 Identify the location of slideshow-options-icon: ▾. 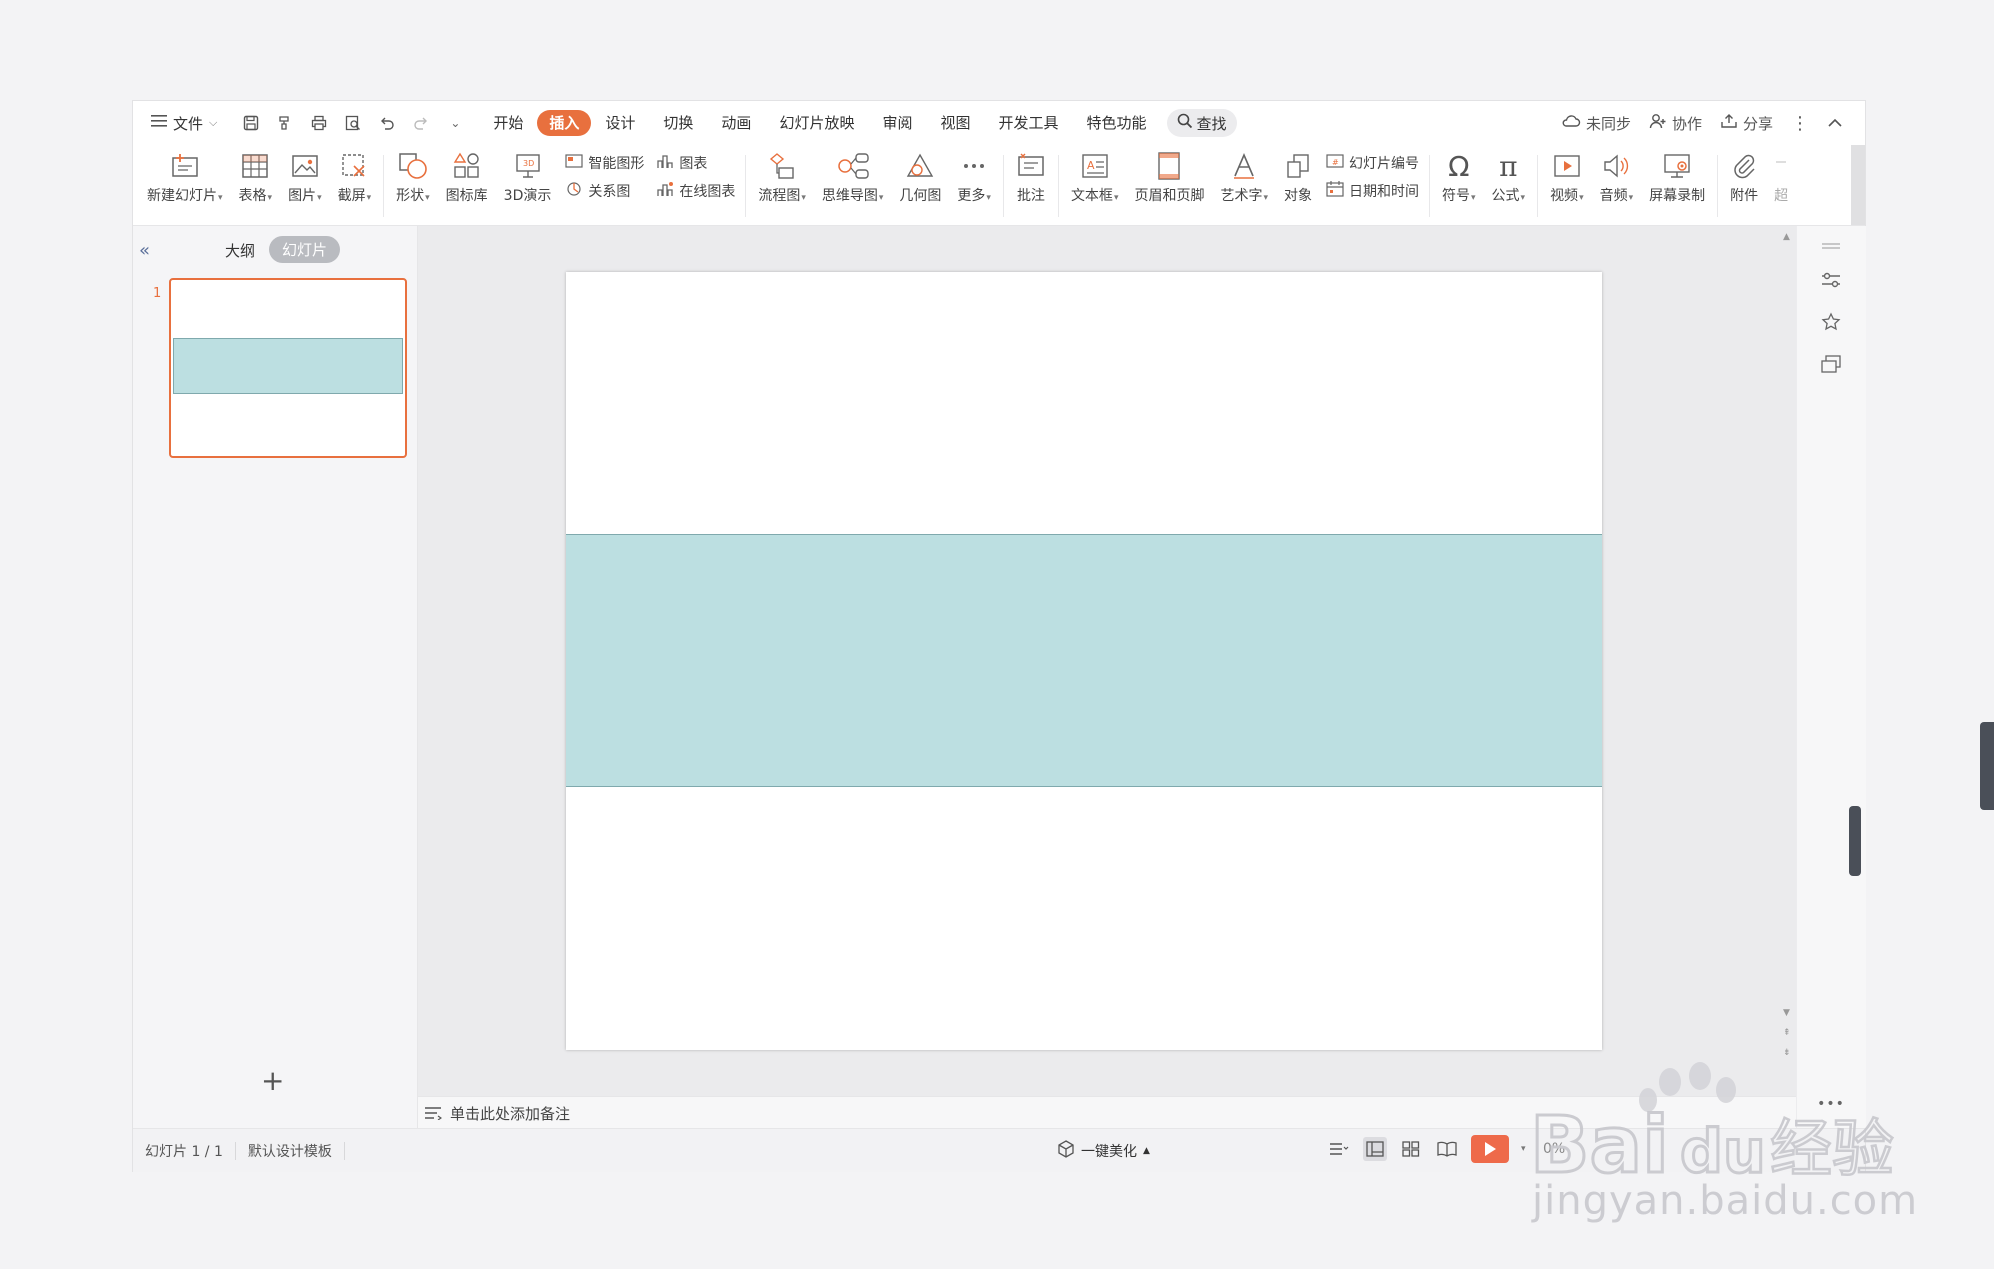
(1523, 1149).